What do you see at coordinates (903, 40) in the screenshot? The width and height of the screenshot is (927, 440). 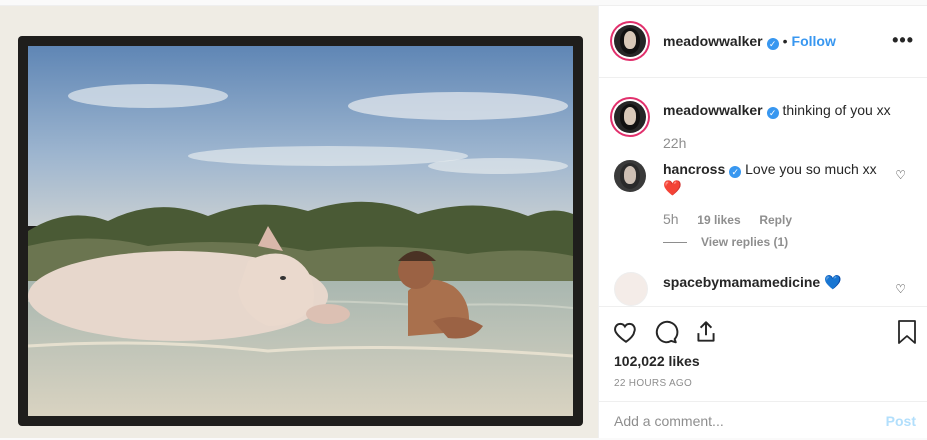 I see `more-options-icon: •••` at bounding box center [903, 40].